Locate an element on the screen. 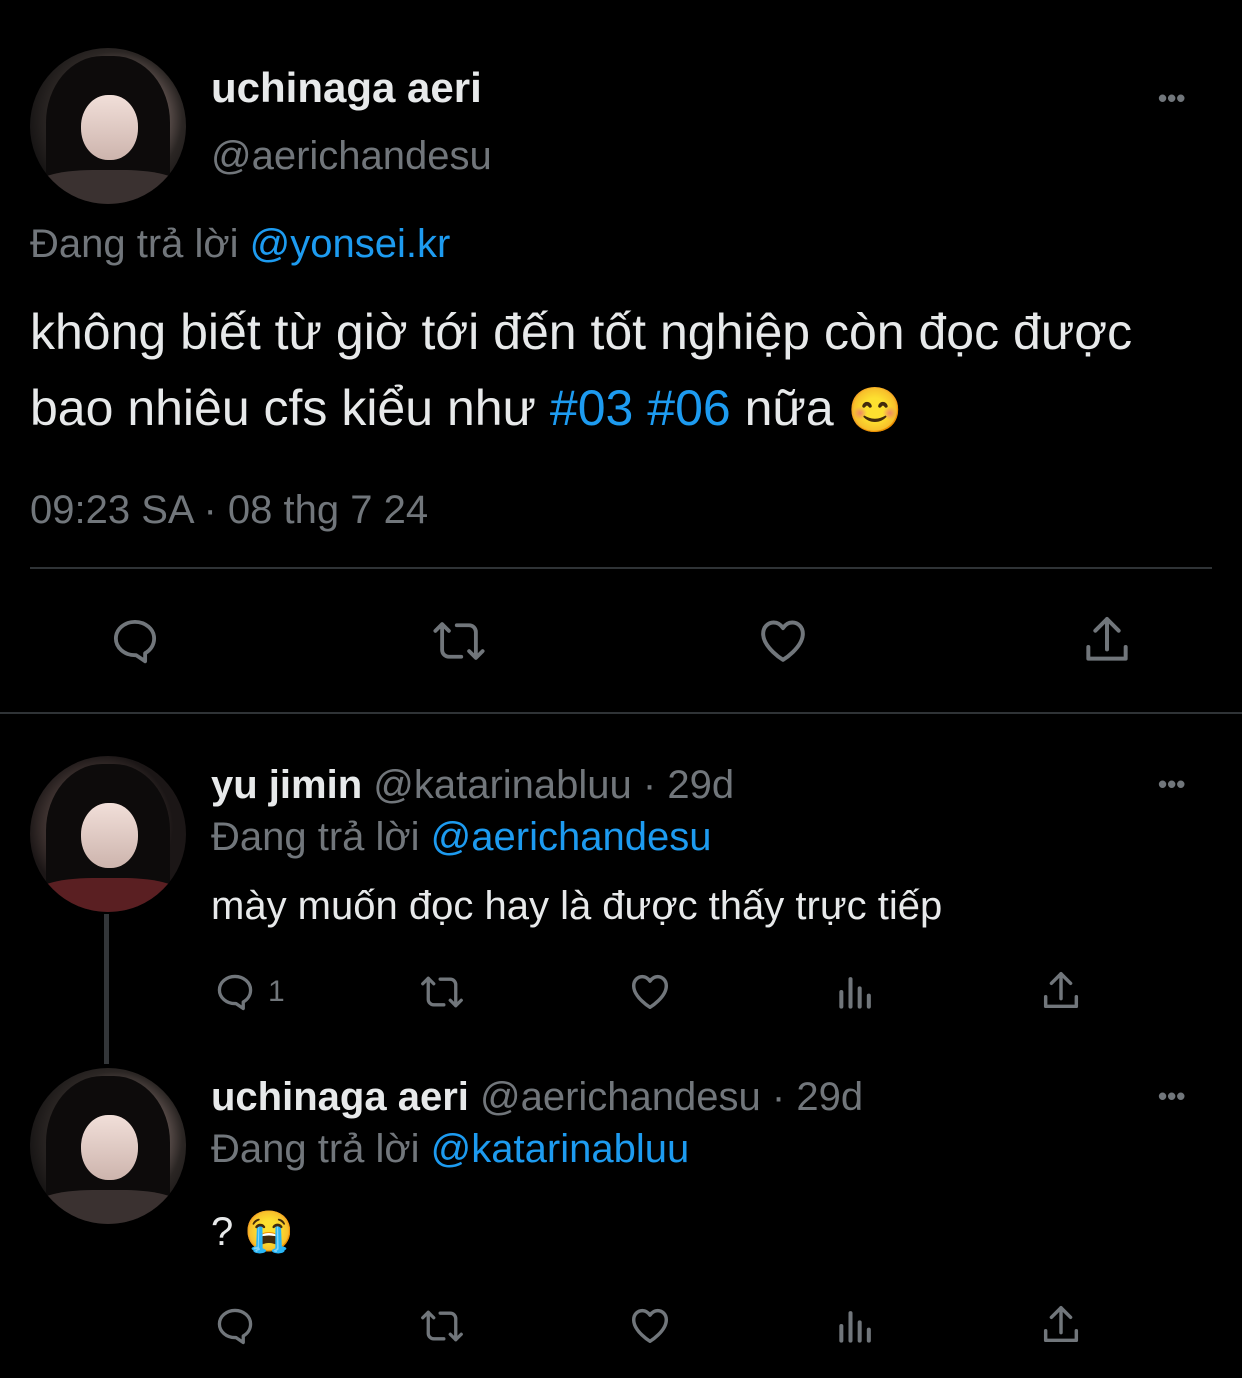  main-like-button is located at coordinates (783, 640).